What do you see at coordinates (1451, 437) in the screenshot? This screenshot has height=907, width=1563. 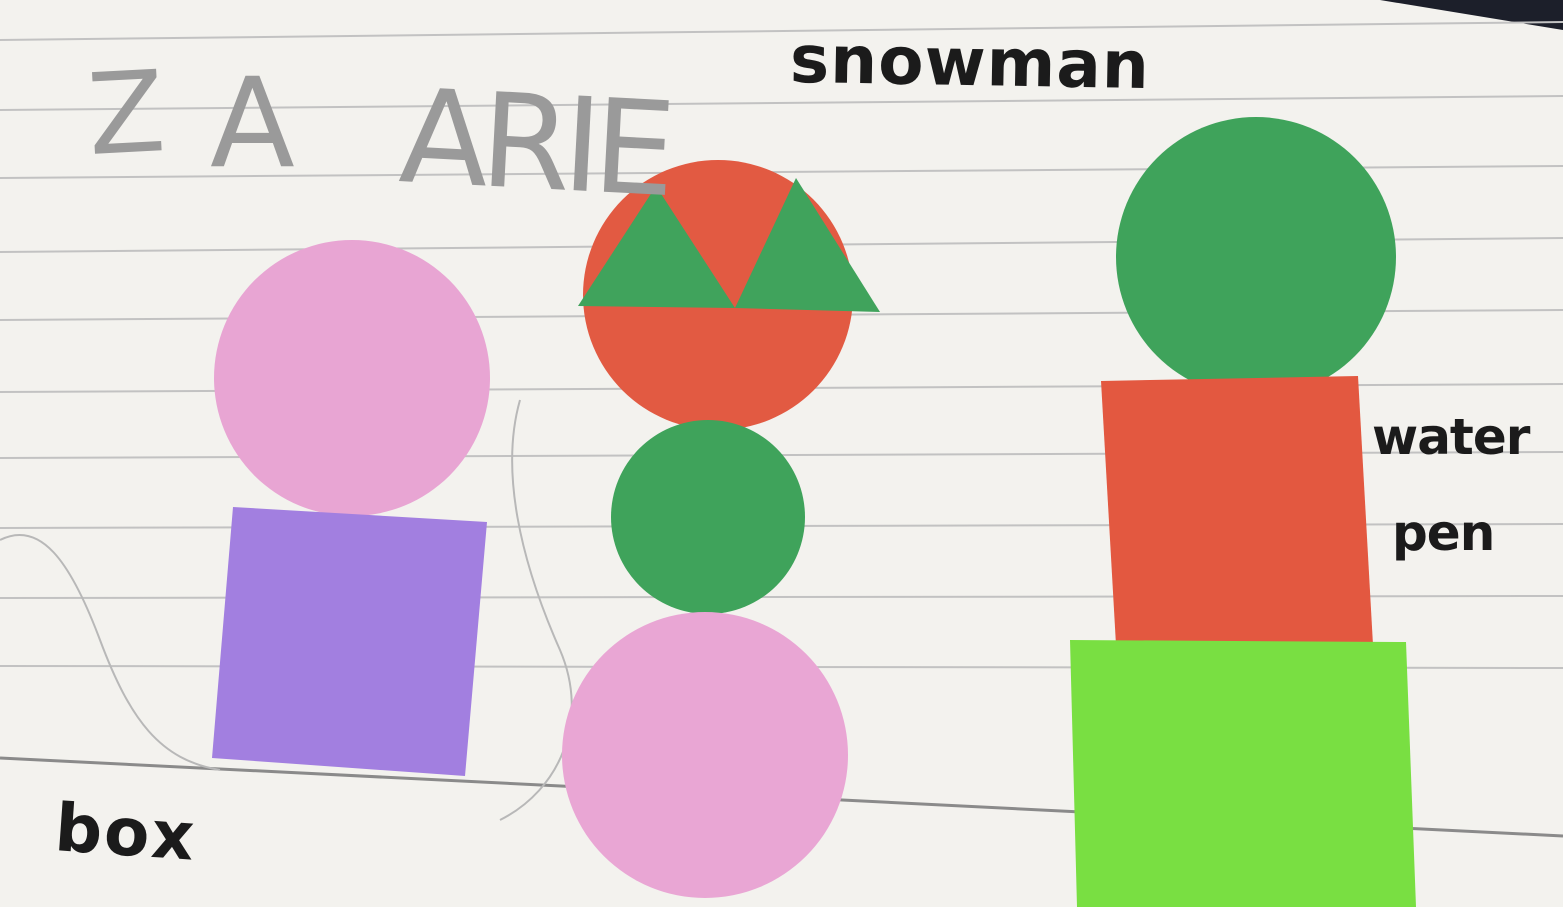 I see `label-water: water` at bounding box center [1451, 437].